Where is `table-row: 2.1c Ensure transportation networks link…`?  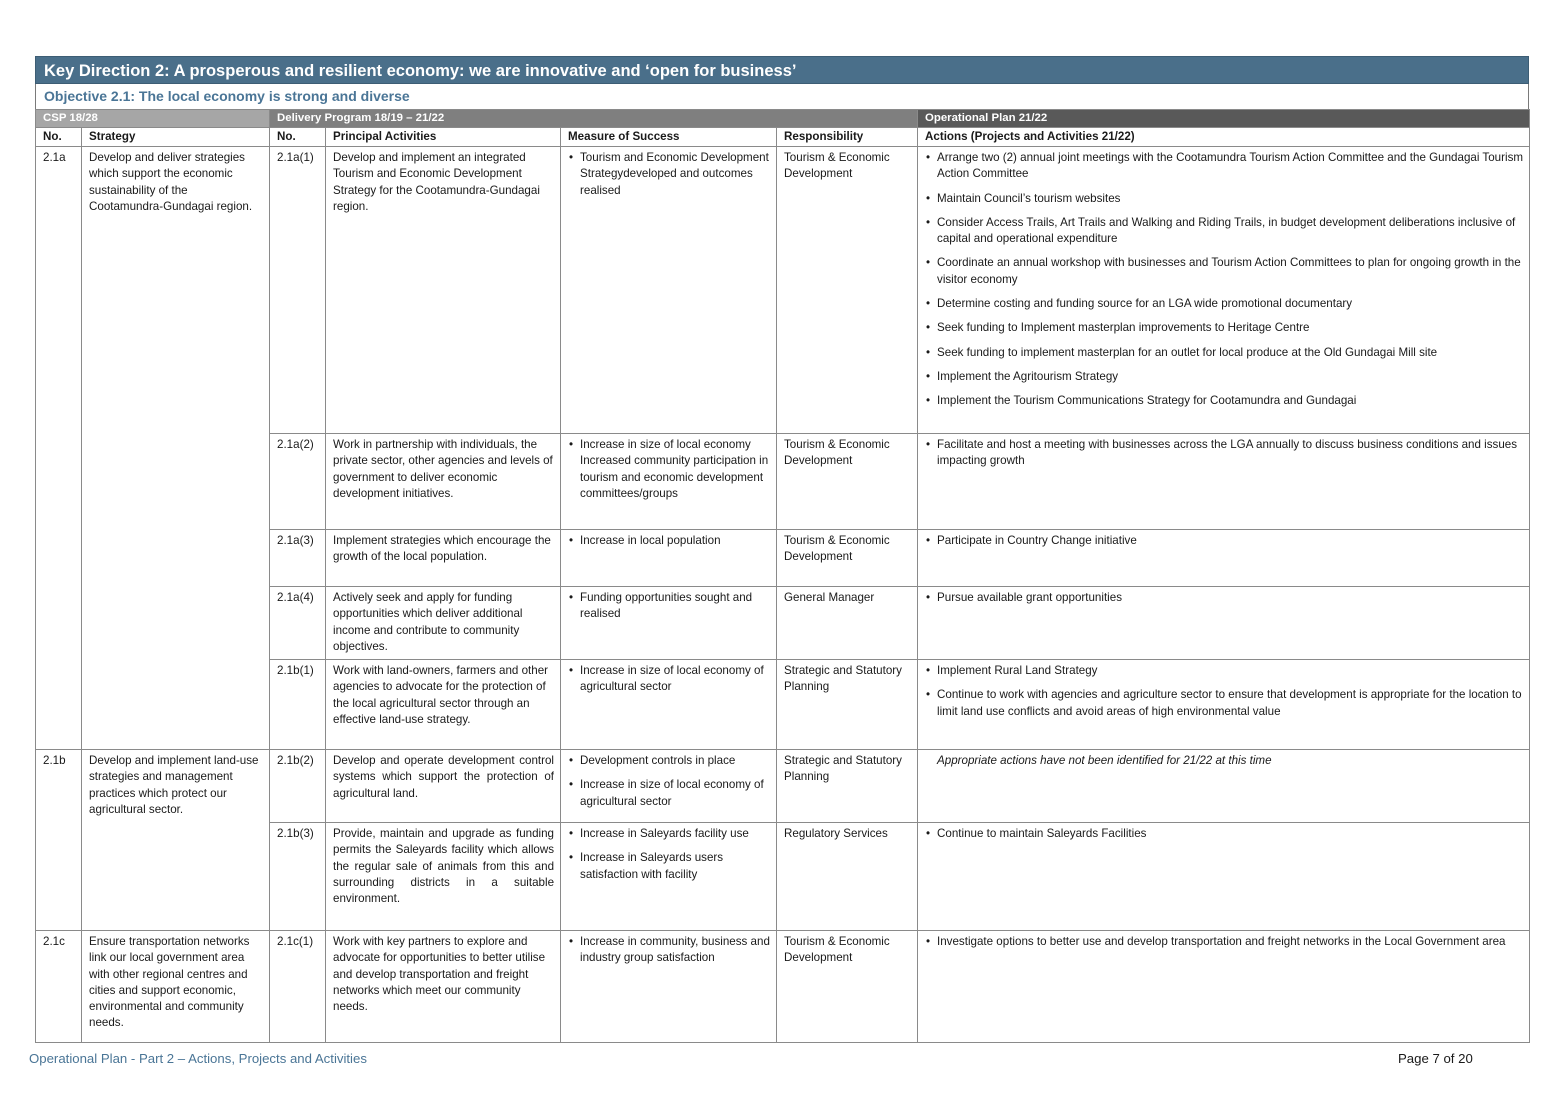
table-row: 2.1c Ensure transportation networks link… is located at coordinates (783, 986).